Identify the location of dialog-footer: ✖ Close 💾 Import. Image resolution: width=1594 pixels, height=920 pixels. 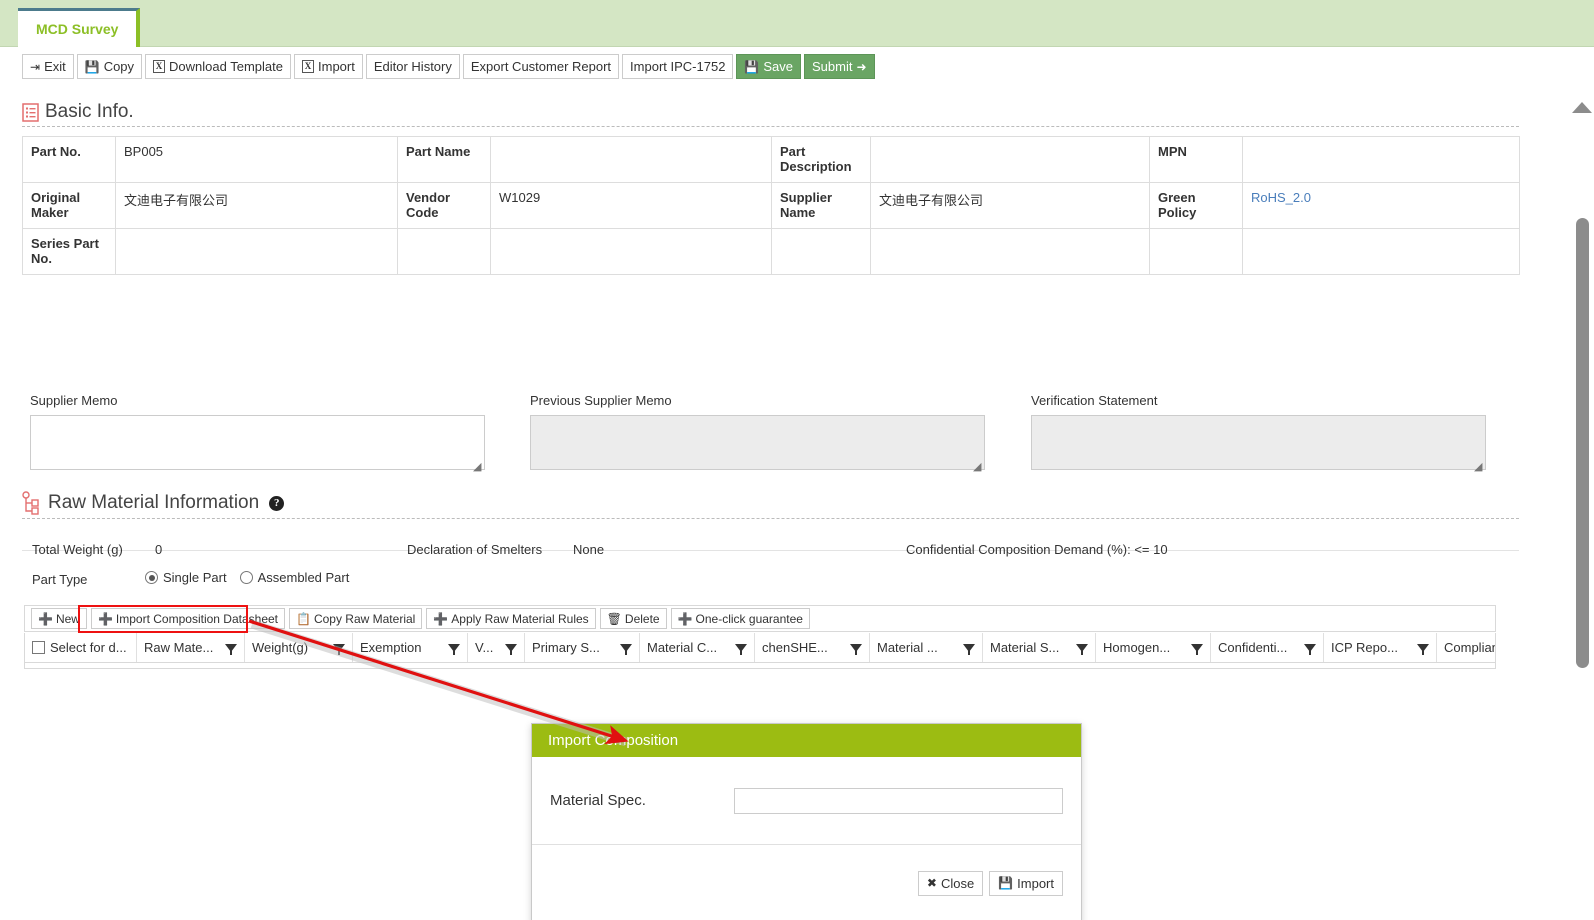
(806, 882).